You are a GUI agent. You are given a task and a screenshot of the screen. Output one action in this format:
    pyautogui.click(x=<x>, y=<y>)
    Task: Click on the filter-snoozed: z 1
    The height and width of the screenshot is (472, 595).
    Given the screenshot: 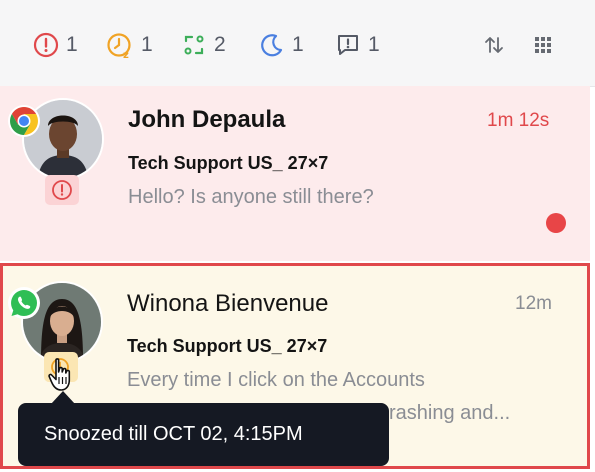 What is the action you would take?
    pyautogui.click(x=129, y=45)
    